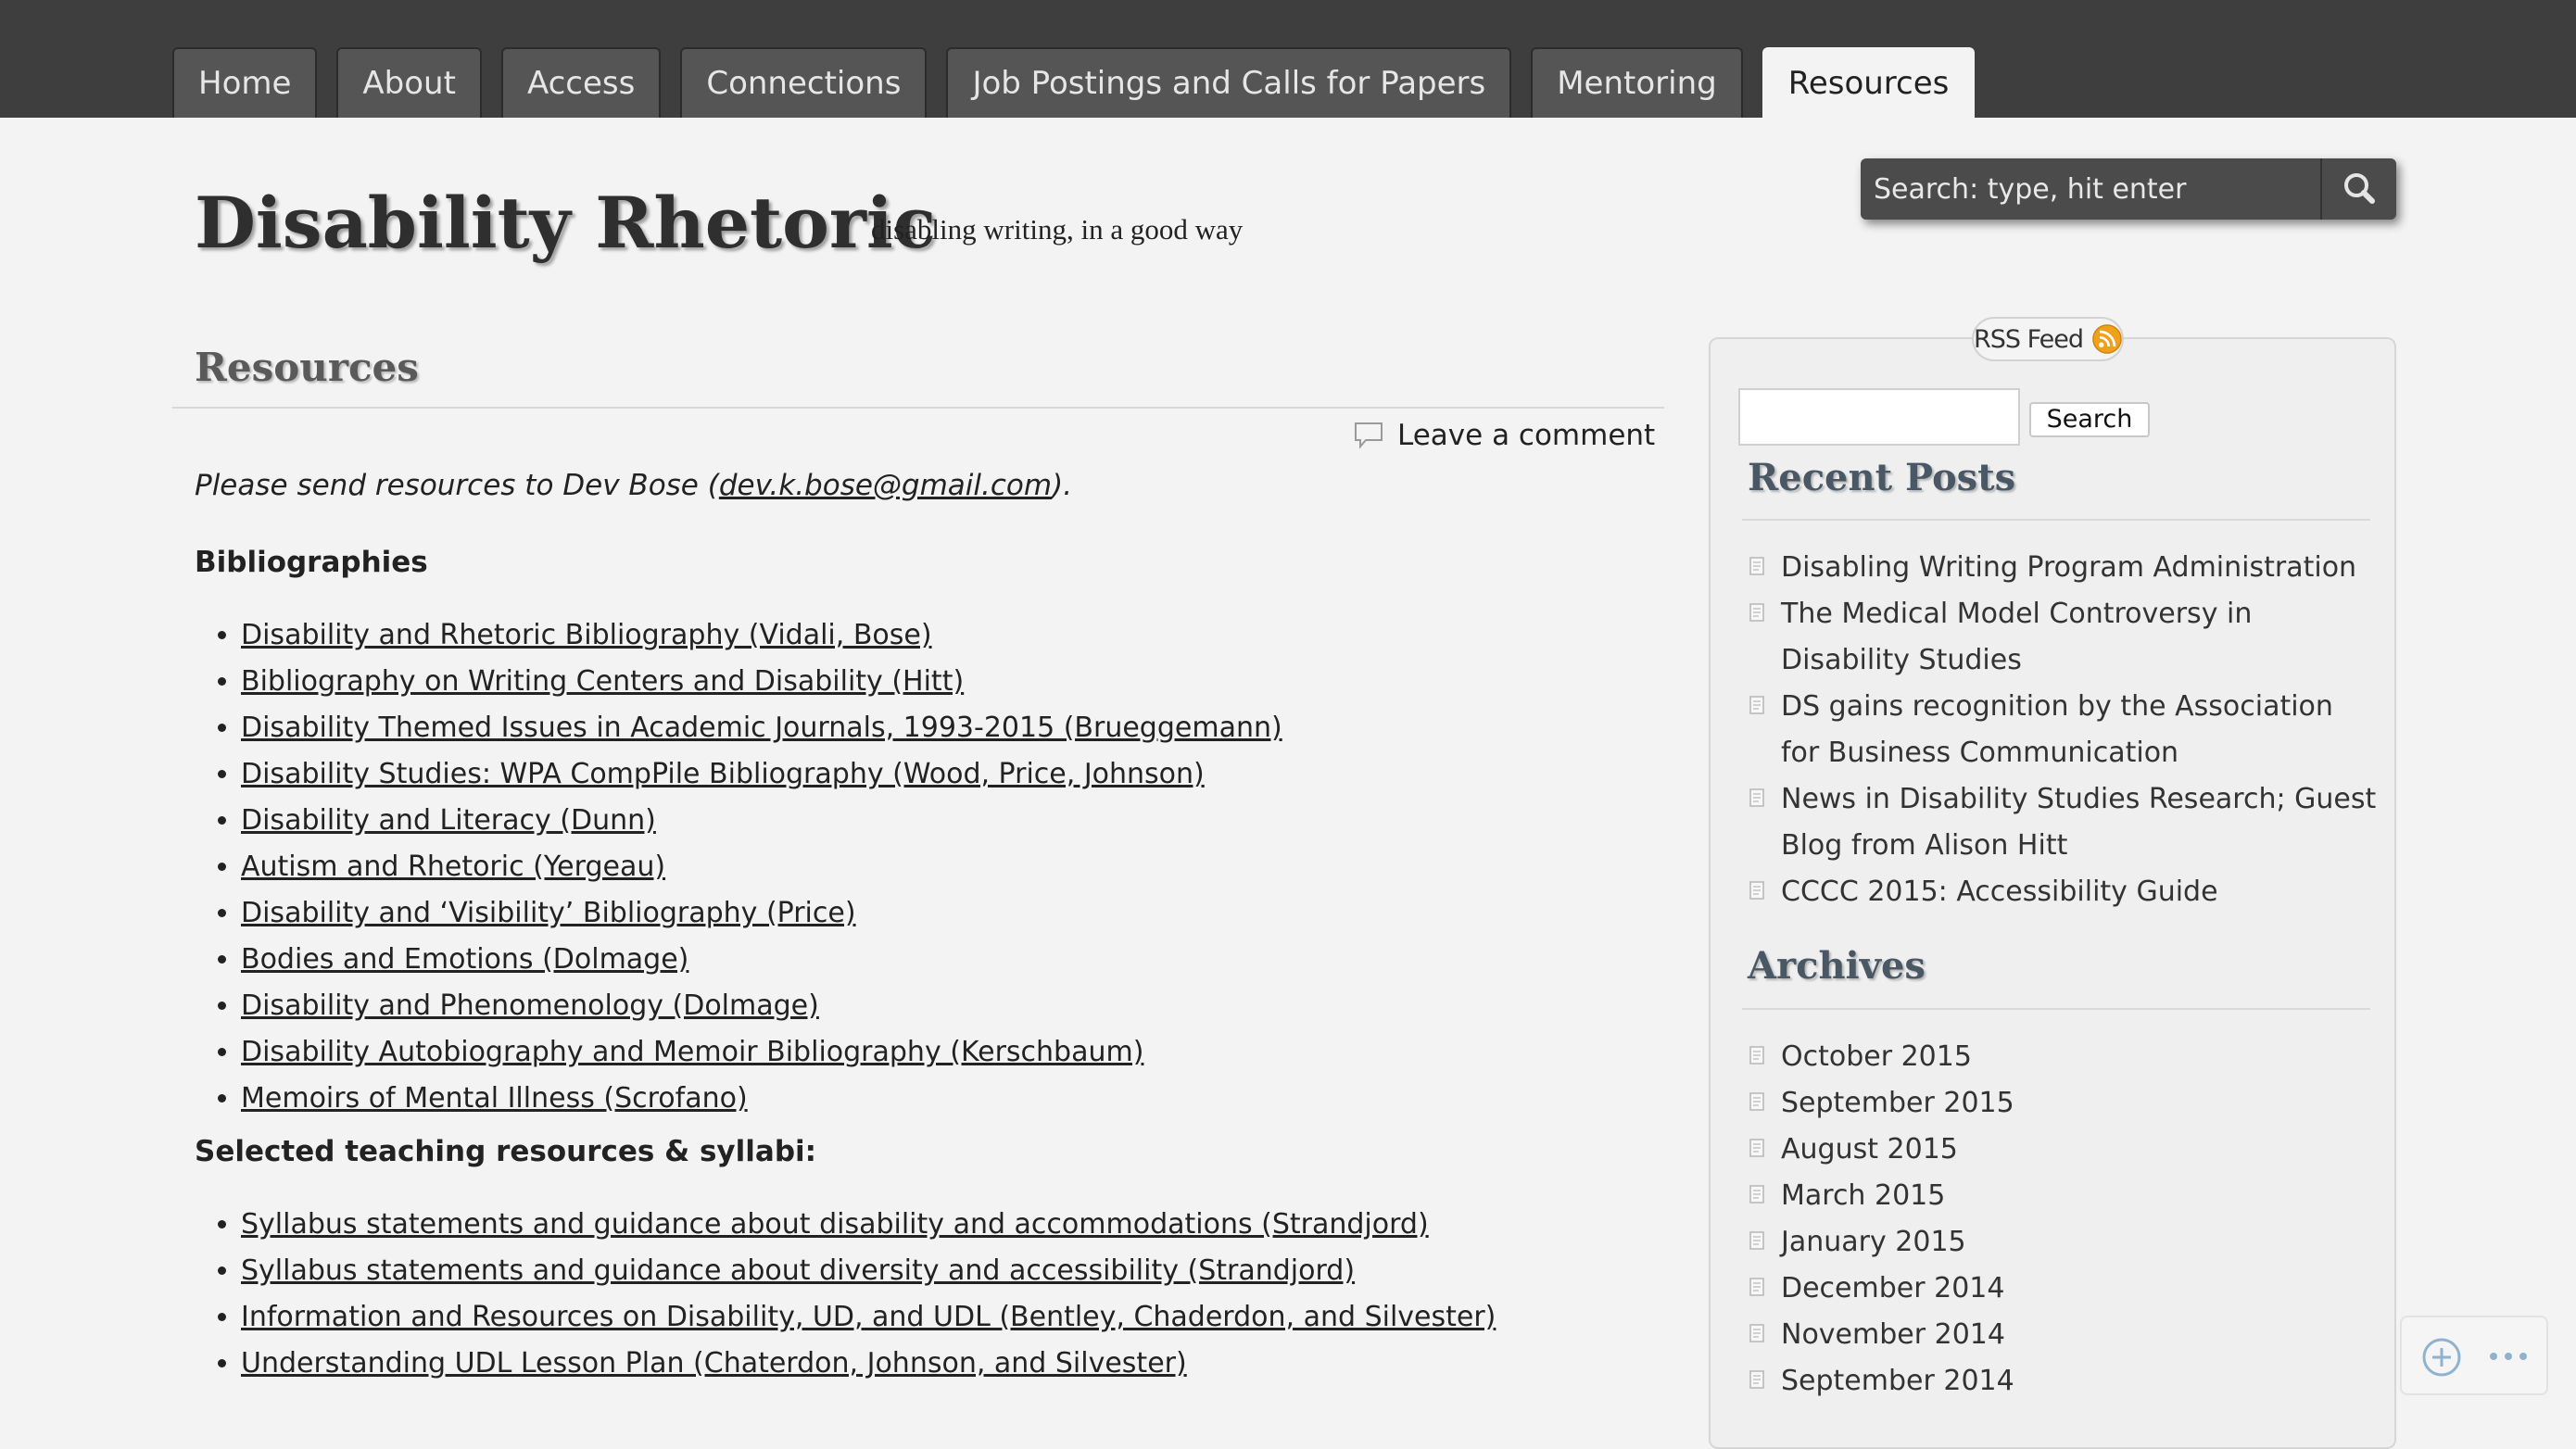  What do you see at coordinates (1057, 229) in the screenshot?
I see `site-tagline: disabling writing, in a good way` at bounding box center [1057, 229].